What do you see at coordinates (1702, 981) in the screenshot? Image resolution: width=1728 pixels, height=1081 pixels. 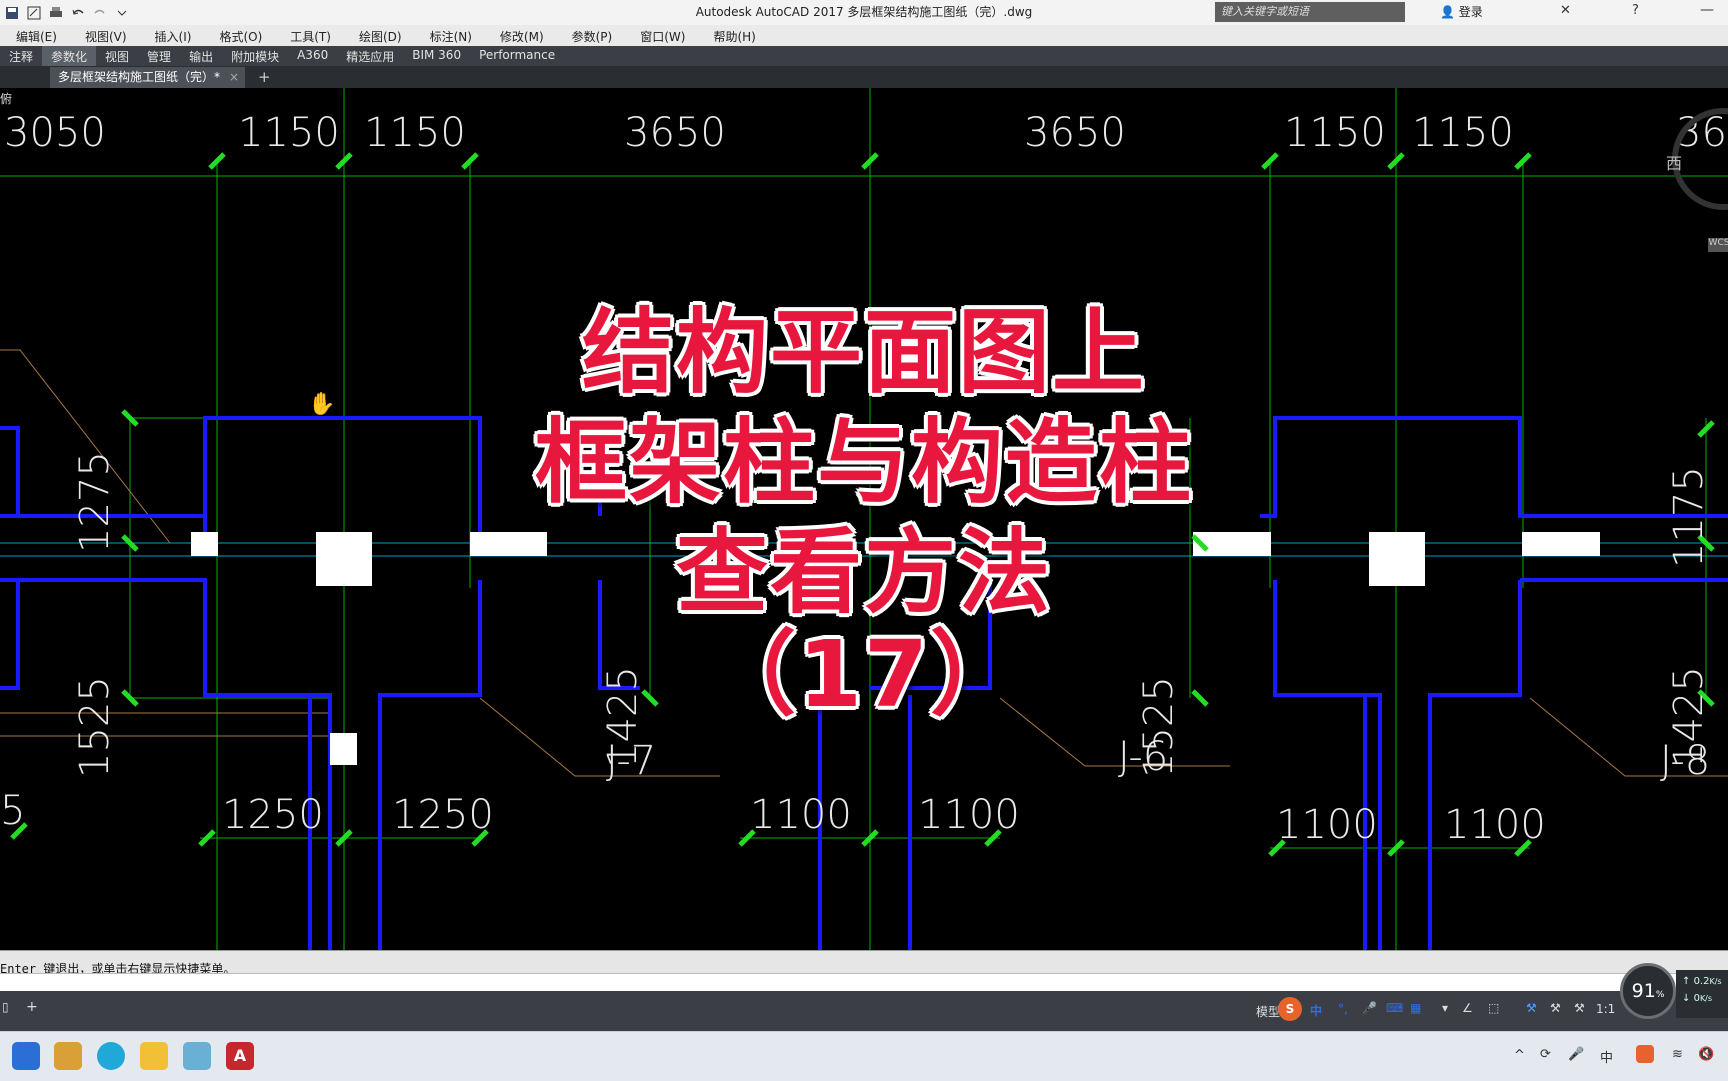 I see `upload-speed: ↑ 0.2K/s` at bounding box center [1702, 981].